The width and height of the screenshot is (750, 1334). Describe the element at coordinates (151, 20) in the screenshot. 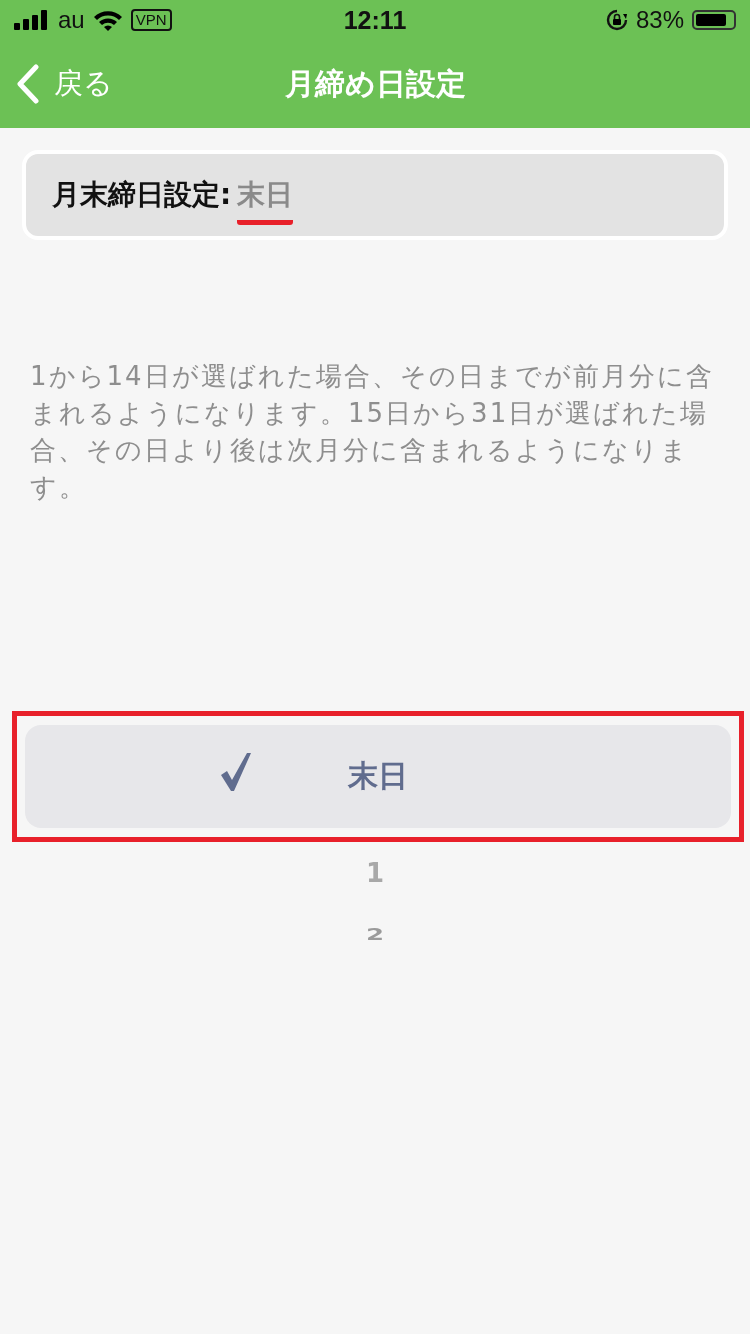

I see `vpn-badge: VPN` at that location.